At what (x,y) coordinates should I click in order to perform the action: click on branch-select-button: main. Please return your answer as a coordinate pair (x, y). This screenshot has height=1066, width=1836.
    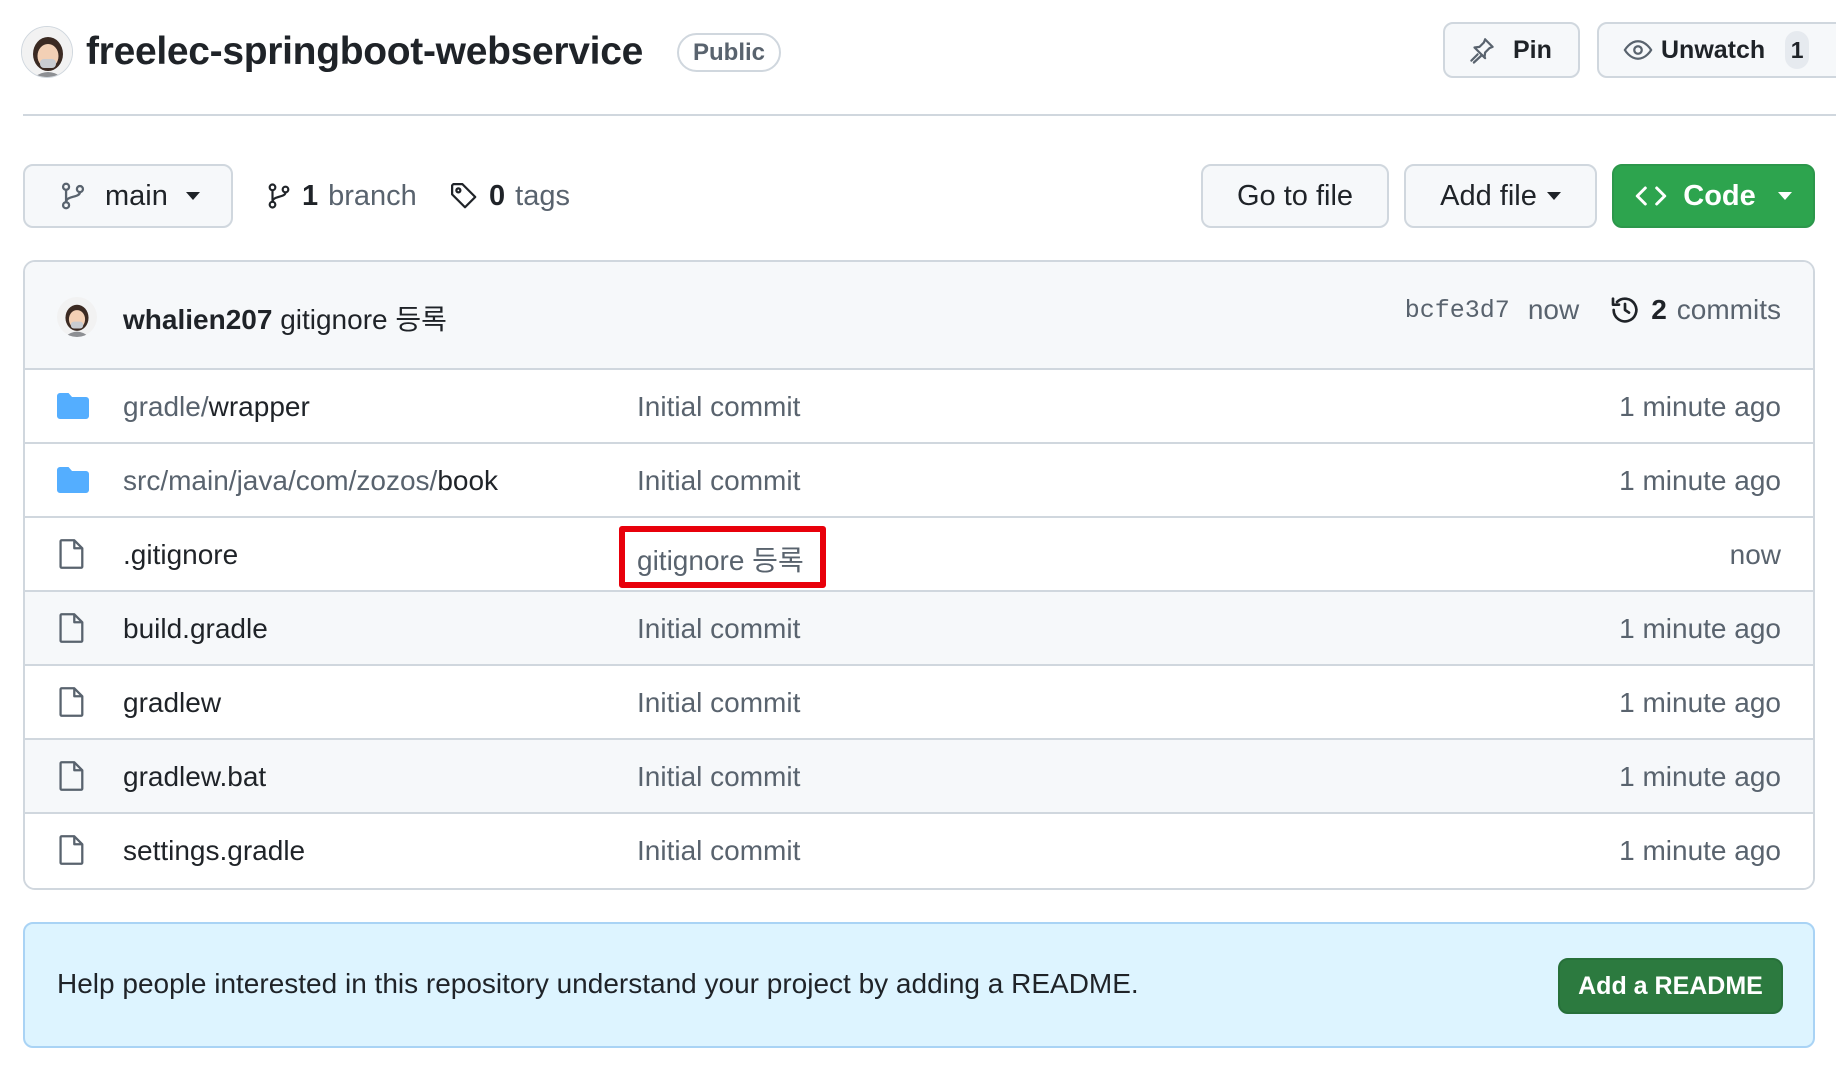
    Looking at the image, I should click on (128, 196).